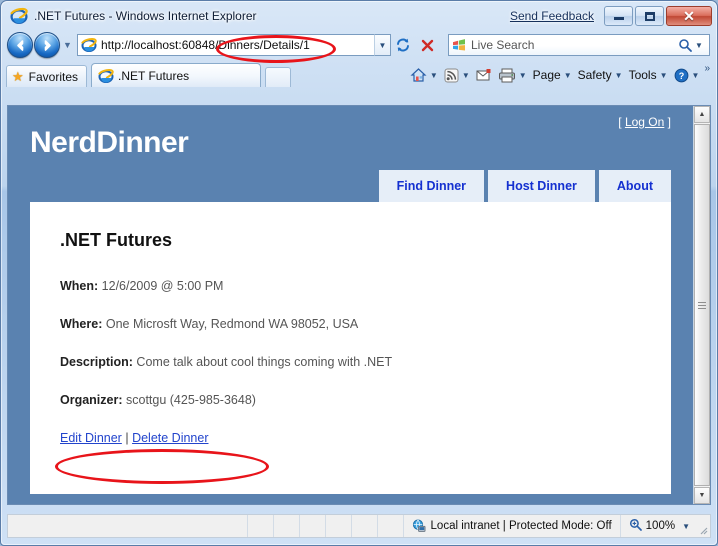  Describe the element at coordinates (424, 75) in the screenshot. I see `home-button: ▼` at that location.